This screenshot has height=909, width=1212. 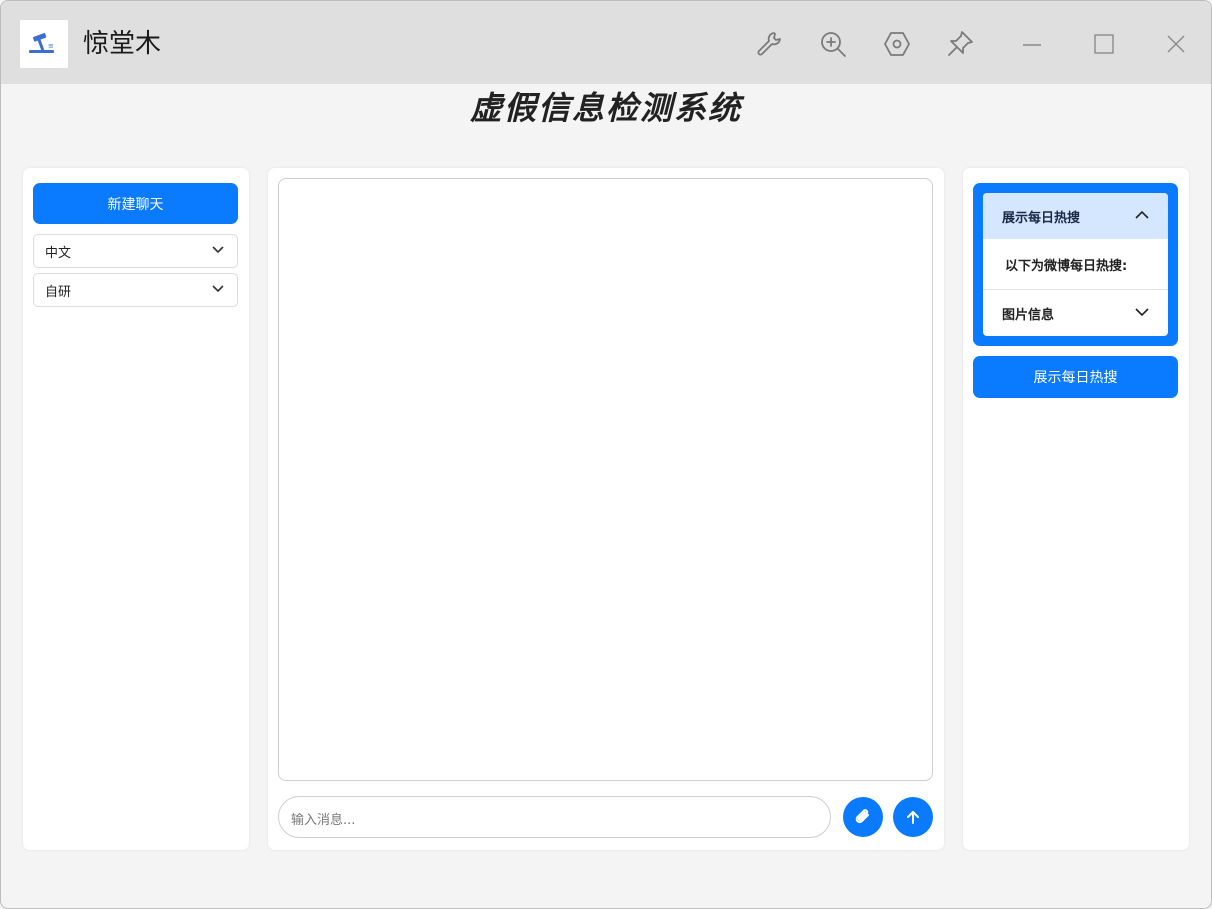 What do you see at coordinates (135, 290) in the screenshot?
I see `model-select: 自研` at bounding box center [135, 290].